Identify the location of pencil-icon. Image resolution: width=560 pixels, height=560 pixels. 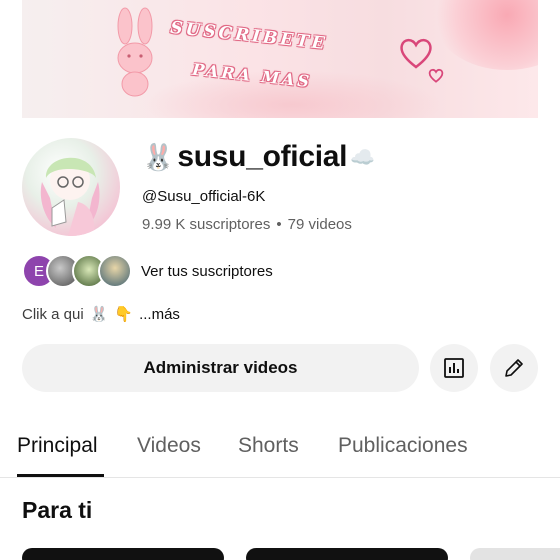
(514, 368).